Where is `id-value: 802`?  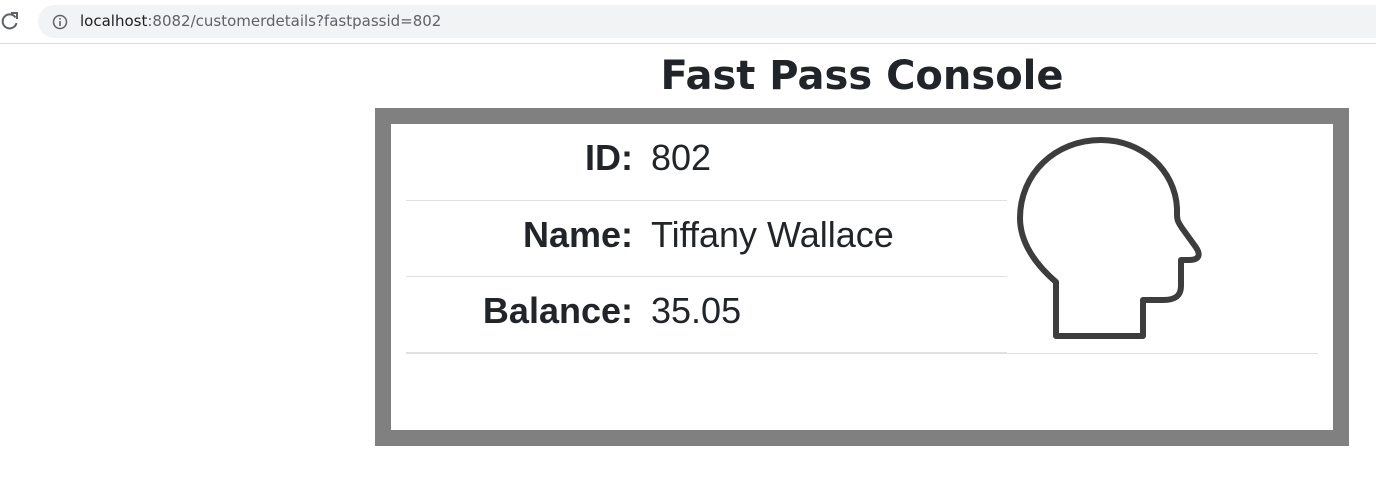
id-value: 802 is located at coordinates (681, 157).